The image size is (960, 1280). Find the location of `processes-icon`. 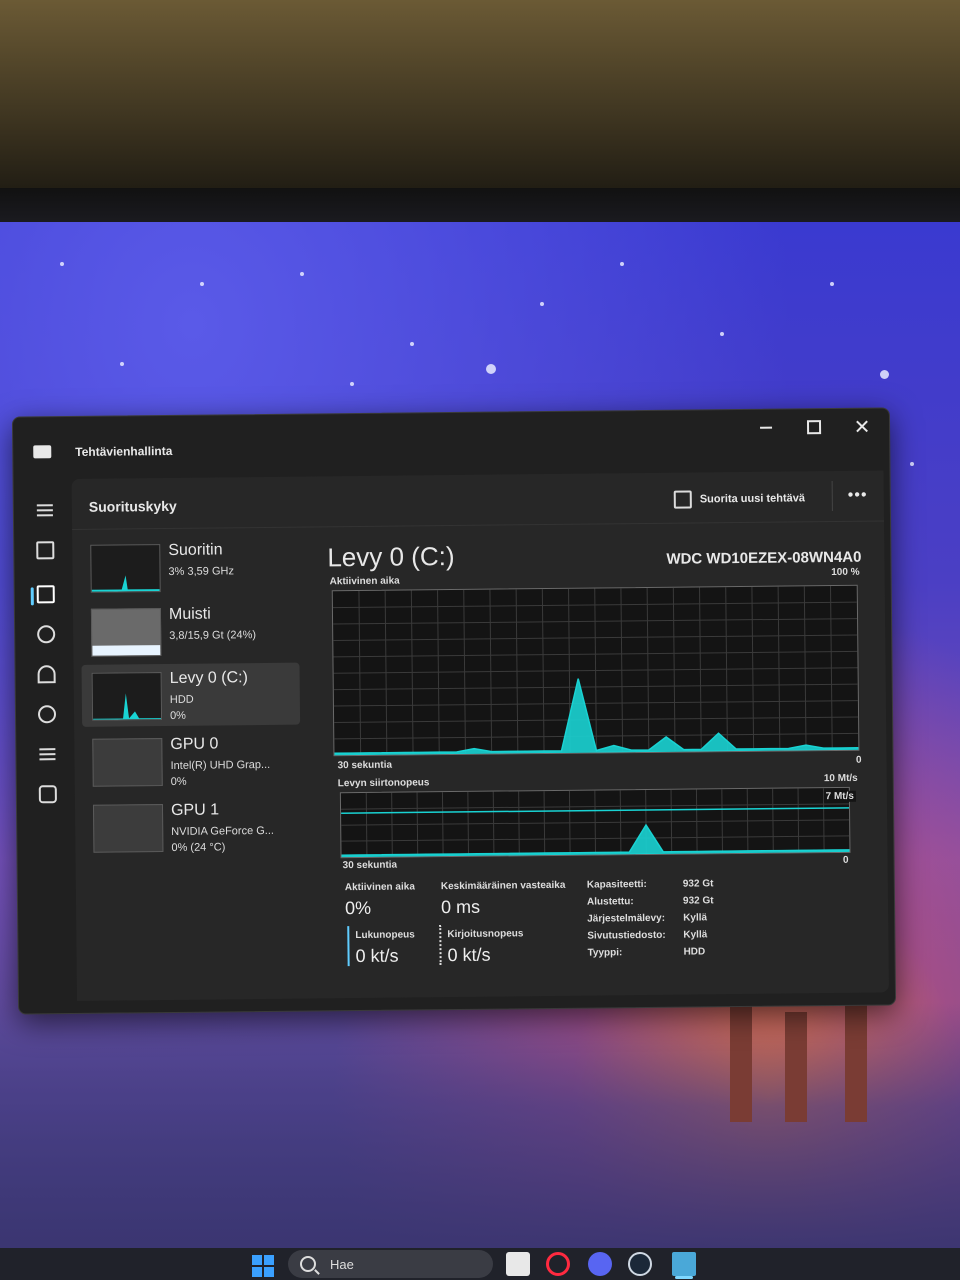

processes-icon is located at coordinates (45, 550).